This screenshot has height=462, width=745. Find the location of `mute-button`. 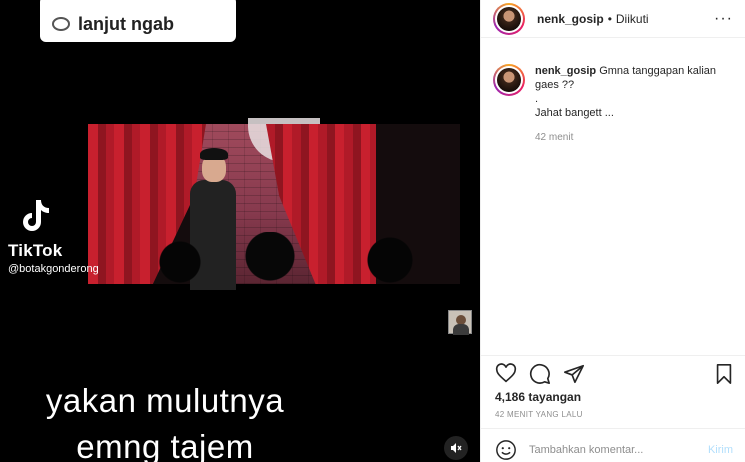

mute-button is located at coordinates (456, 448).